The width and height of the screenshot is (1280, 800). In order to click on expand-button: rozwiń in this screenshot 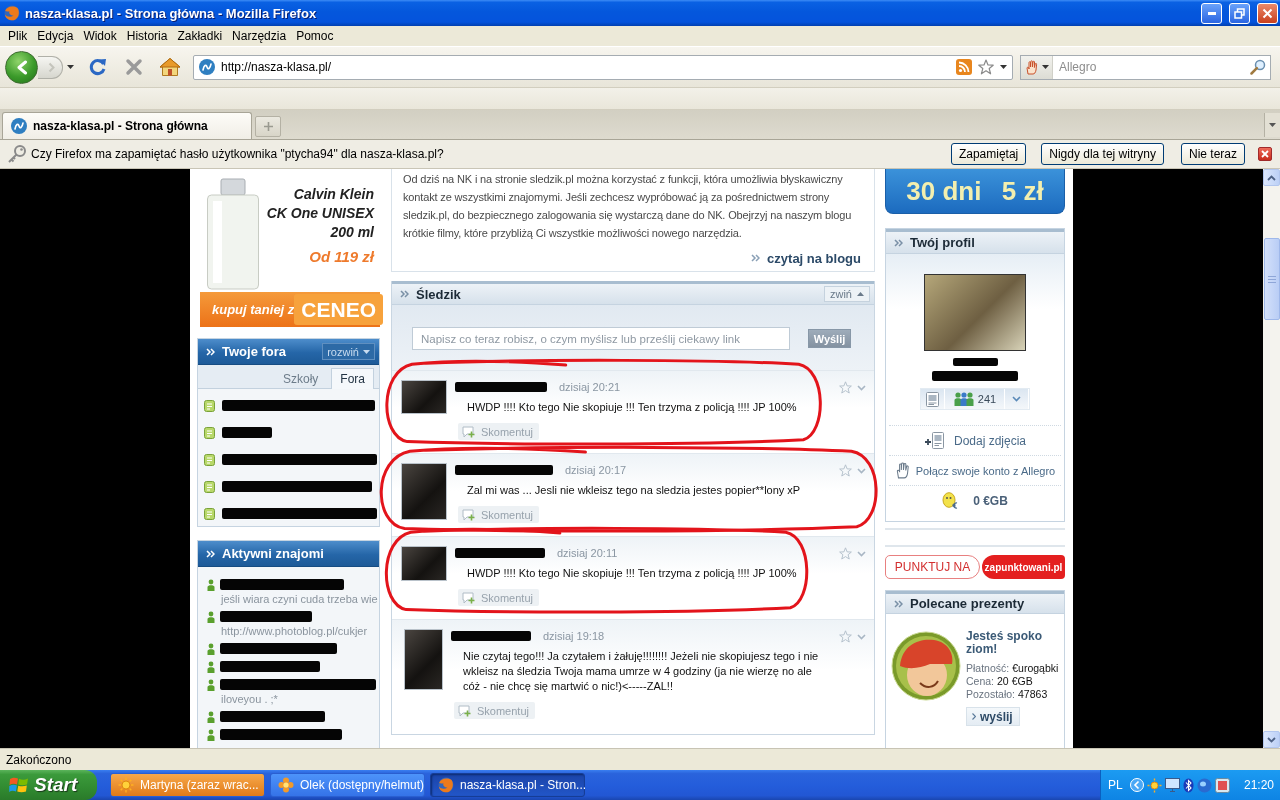, I will do `click(348, 351)`.